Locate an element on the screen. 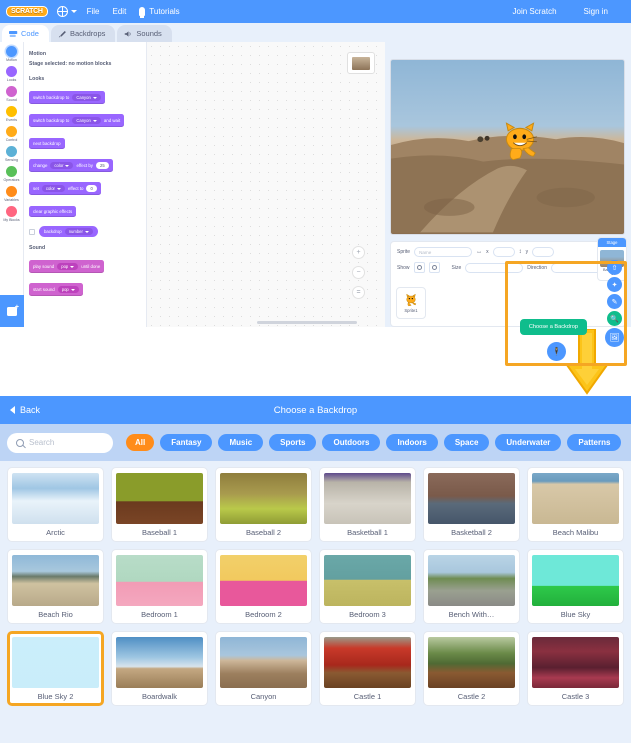 The height and width of the screenshot is (743, 631). category-sensing: Sensing is located at coordinates (12, 154).